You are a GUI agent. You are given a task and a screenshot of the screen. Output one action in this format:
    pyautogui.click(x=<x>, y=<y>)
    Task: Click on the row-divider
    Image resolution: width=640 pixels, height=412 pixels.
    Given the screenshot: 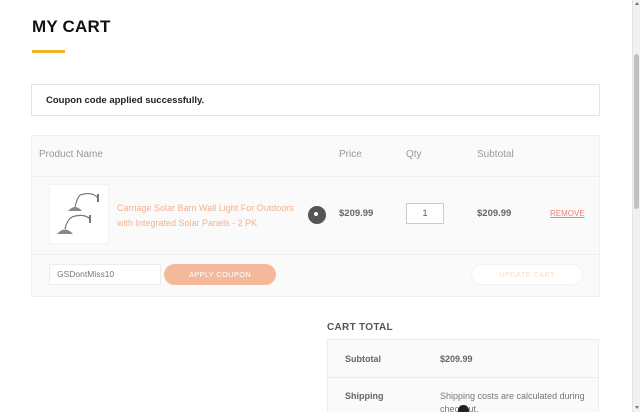 What is the action you would take?
    pyautogui.click(x=315, y=254)
    